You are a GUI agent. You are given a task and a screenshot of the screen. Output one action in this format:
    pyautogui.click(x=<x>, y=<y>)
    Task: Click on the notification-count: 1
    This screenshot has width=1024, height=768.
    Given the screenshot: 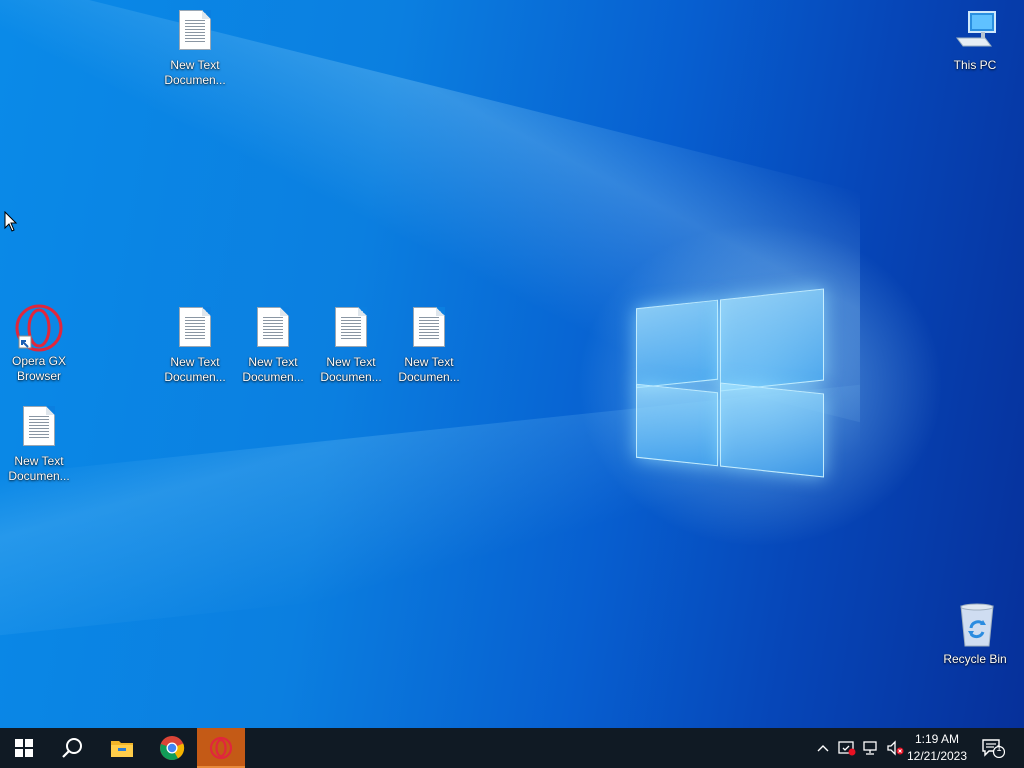 What is the action you would take?
    pyautogui.click(x=999, y=748)
    